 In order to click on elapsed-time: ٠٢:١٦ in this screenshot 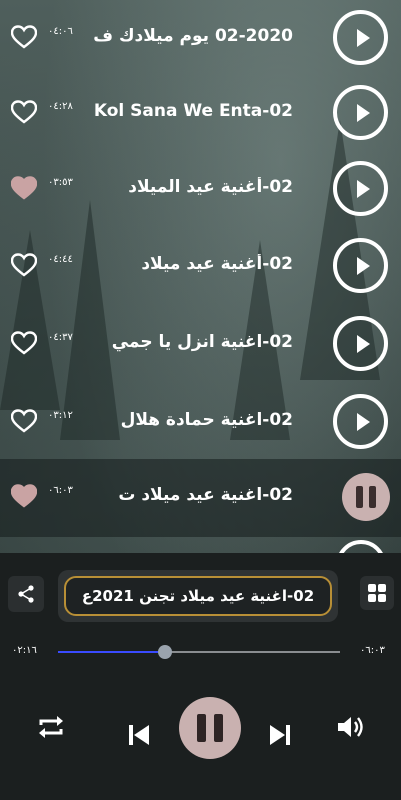, I will do `click(24, 650)`.